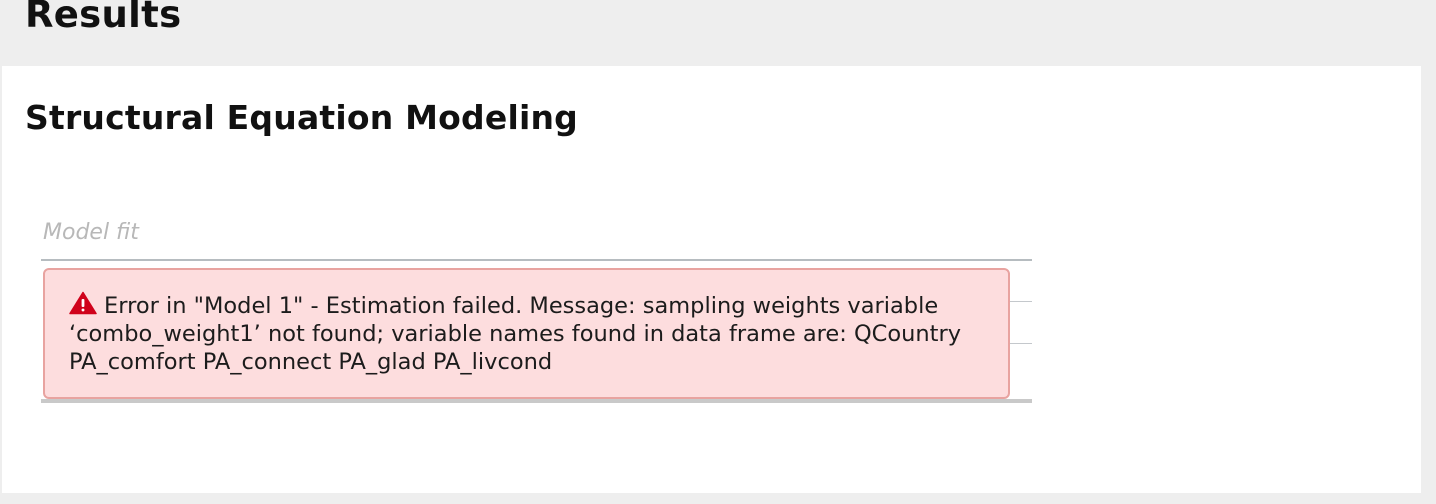  What do you see at coordinates (301, 118) in the screenshot?
I see `analysis-title: Structural Equation Modeling` at bounding box center [301, 118].